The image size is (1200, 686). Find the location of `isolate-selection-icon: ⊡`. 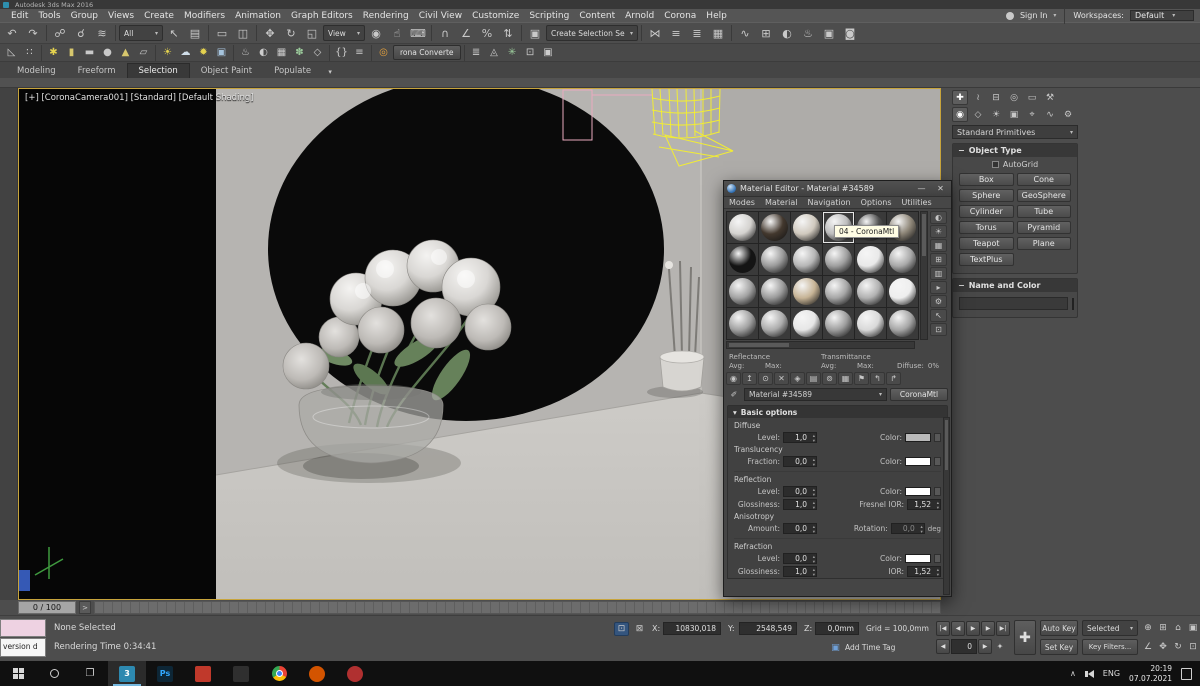

isolate-selection-icon: ⊡ is located at coordinates (621, 629).